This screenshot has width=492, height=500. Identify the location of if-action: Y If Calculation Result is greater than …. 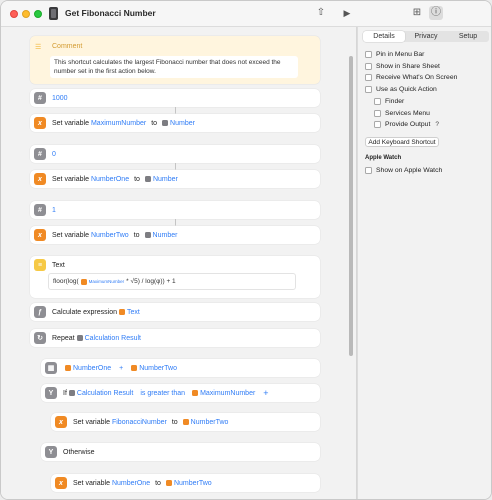
(180, 393).